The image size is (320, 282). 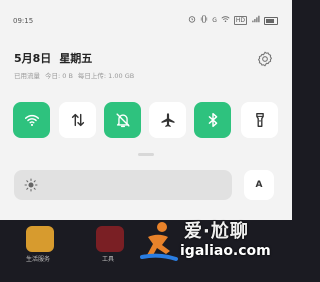 What do you see at coordinates (216, 231) in the screenshot?
I see `watermark-cn: 爱·尬聊` at bounding box center [216, 231].